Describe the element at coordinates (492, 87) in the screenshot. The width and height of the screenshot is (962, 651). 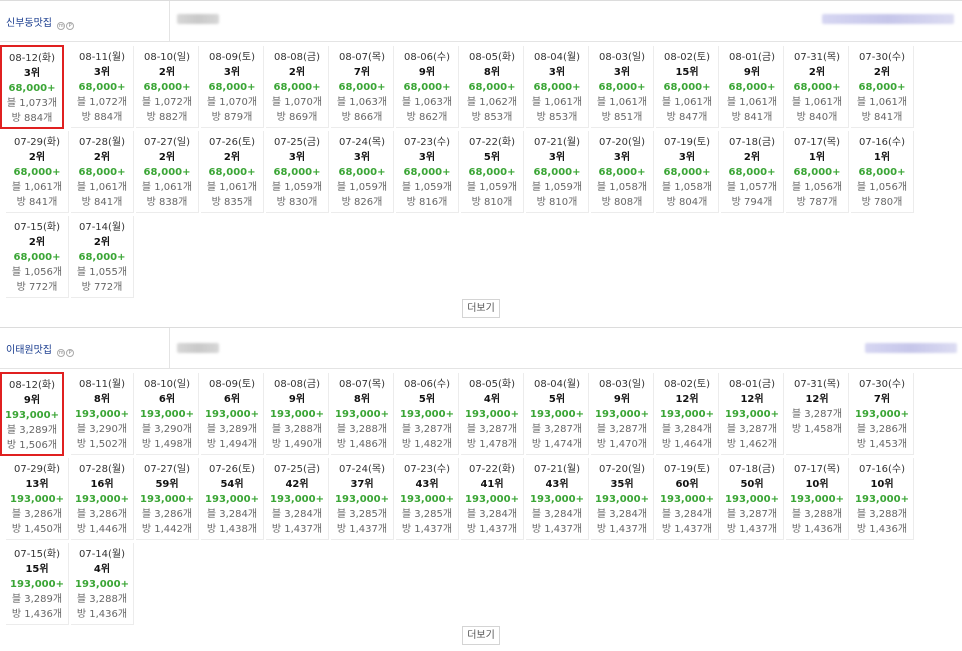
I see `rank-cell: 08-05(화) 8위 68,000+ 블 1,062개 방 853개` at that location.